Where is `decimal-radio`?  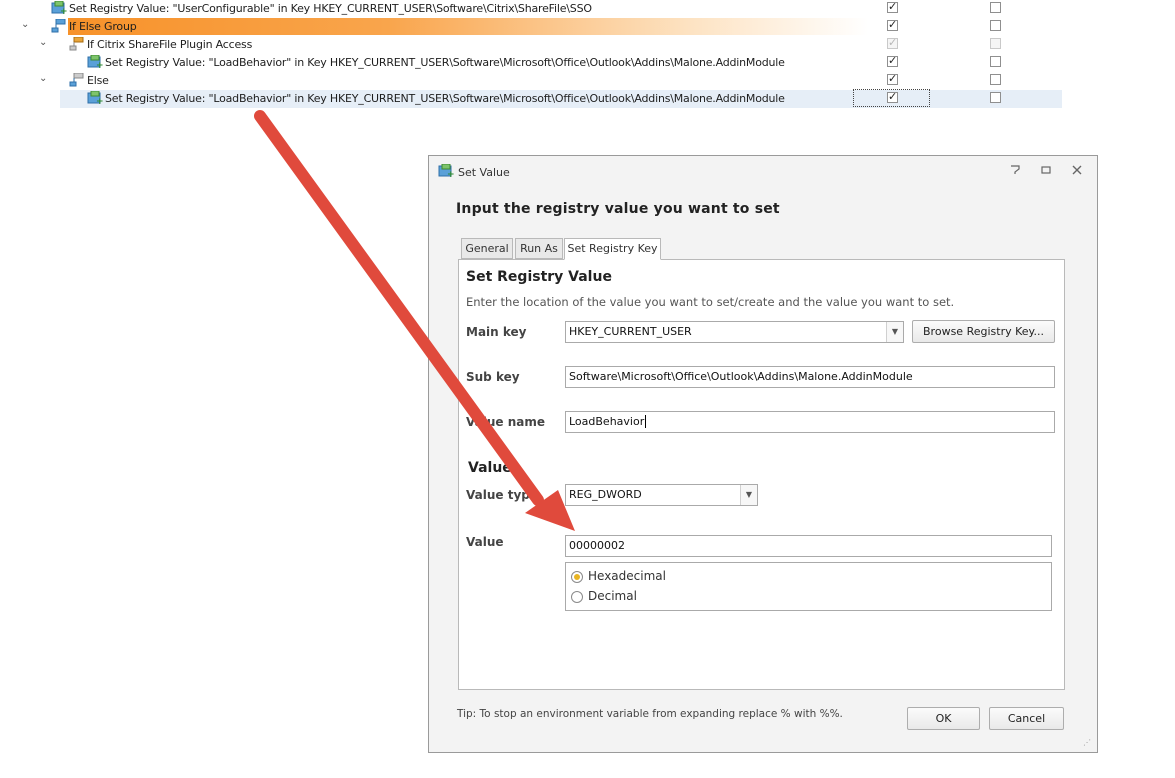 decimal-radio is located at coordinates (577, 597).